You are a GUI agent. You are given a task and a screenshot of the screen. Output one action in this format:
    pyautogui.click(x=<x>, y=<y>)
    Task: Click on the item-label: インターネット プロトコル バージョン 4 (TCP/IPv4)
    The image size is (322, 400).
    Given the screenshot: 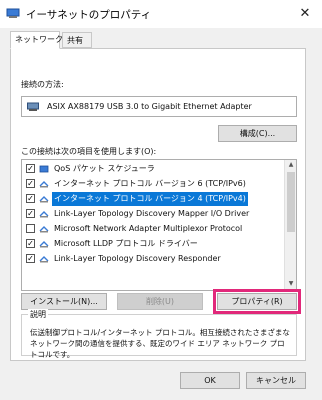 What is the action you would take?
    pyautogui.click(x=150, y=199)
    